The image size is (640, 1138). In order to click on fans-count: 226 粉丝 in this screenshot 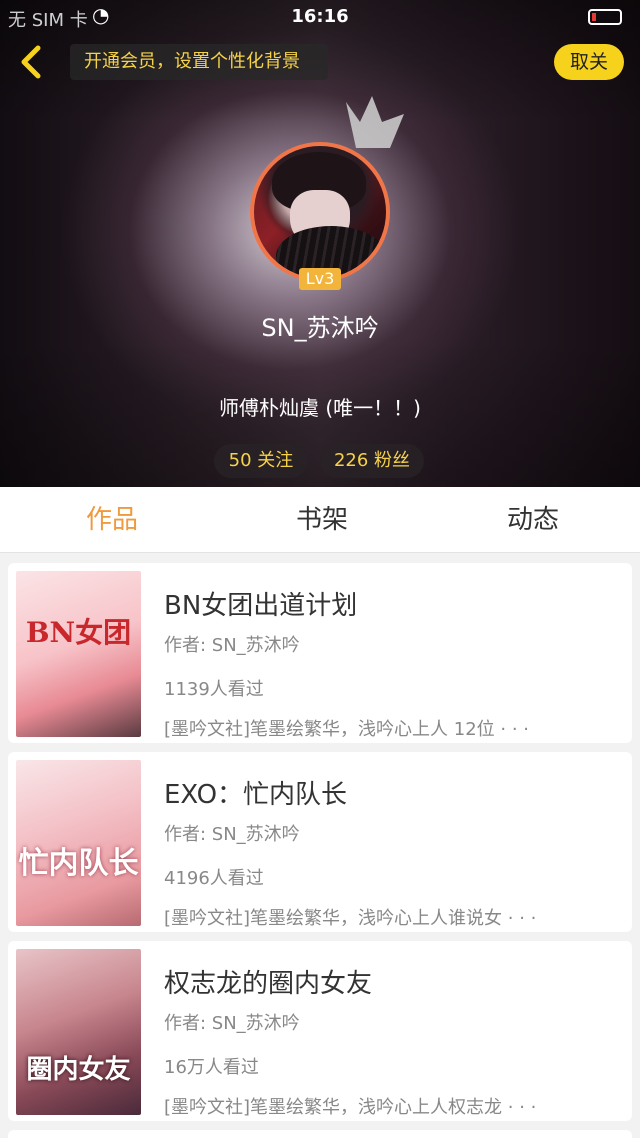, I will do `click(372, 461)`.